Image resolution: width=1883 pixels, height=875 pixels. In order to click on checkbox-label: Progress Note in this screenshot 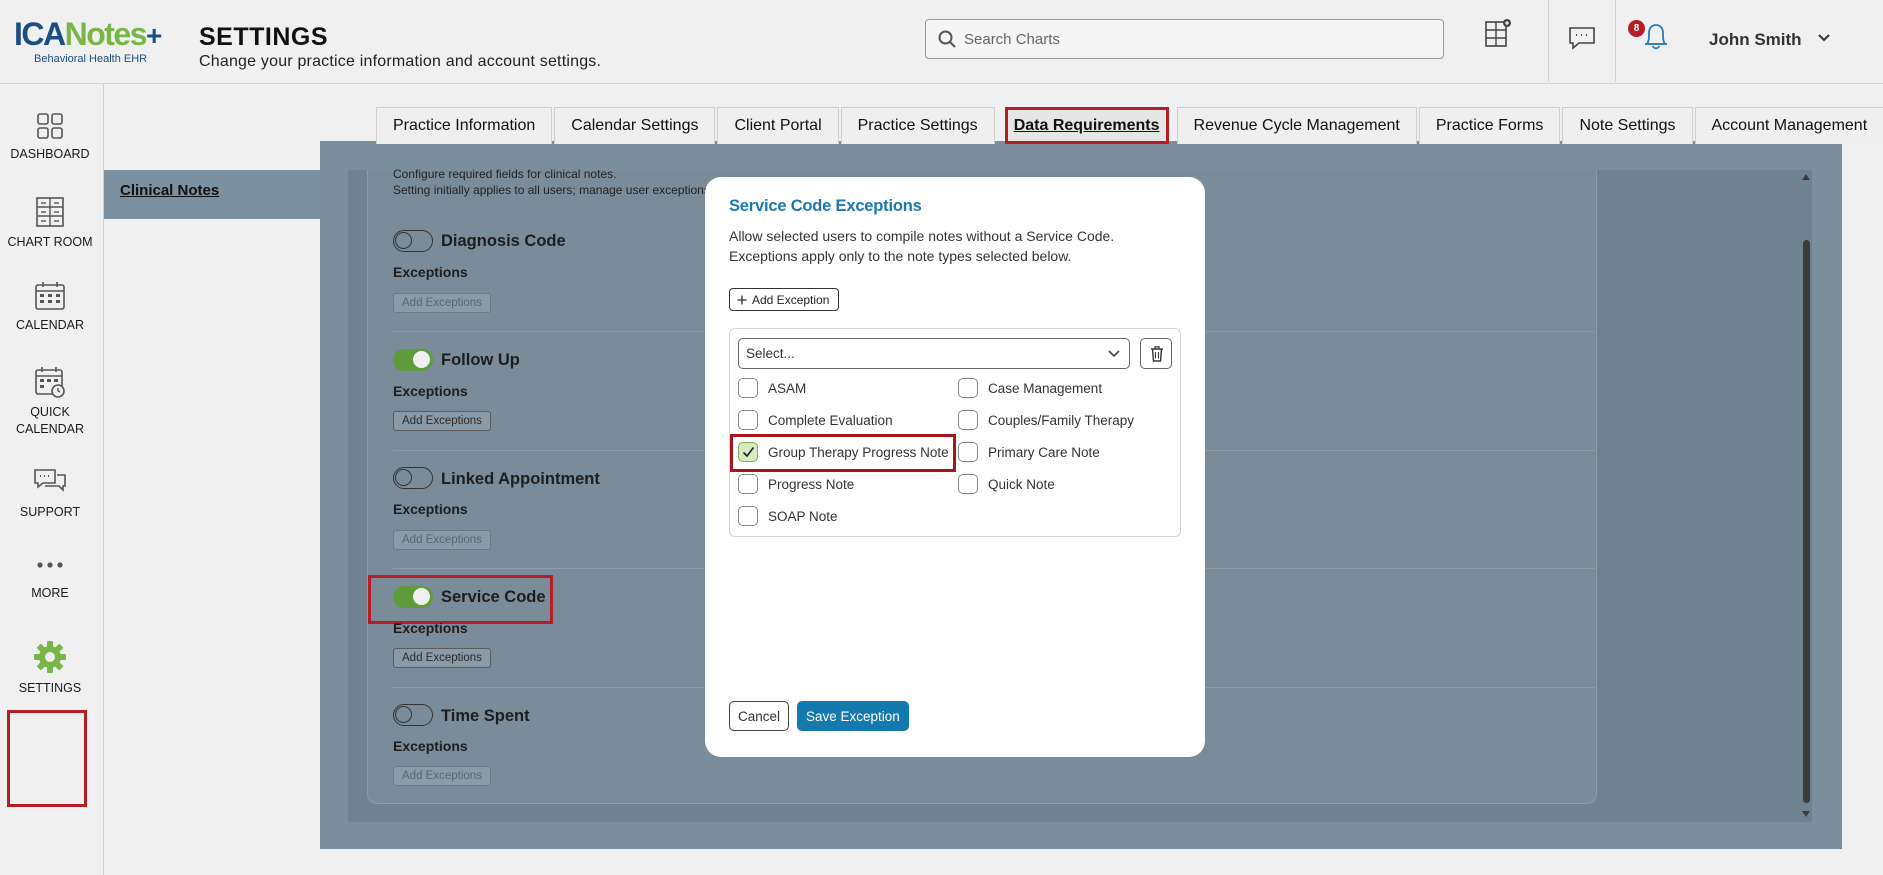, I will do `click(811, 484)`.